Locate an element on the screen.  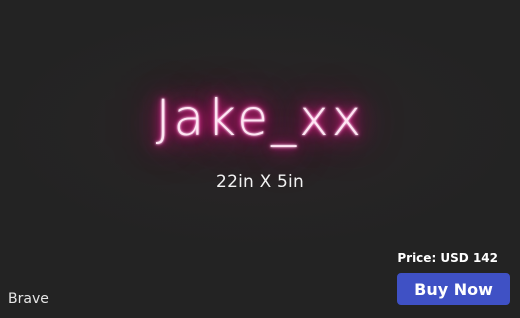
neon-sign-text: Jake_xx is located at coordinates (260, 118).